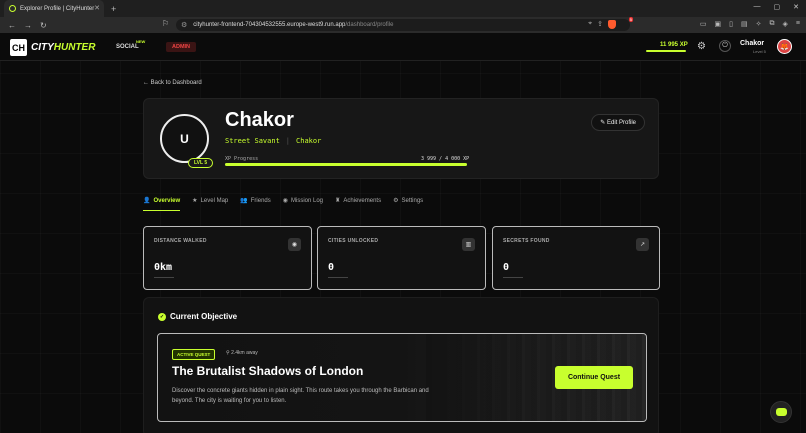 This screenshot has height=433, width=806. I want to click on stat-card-secrets: SECRETS FOUND ↗ 0, so click(576, 258).